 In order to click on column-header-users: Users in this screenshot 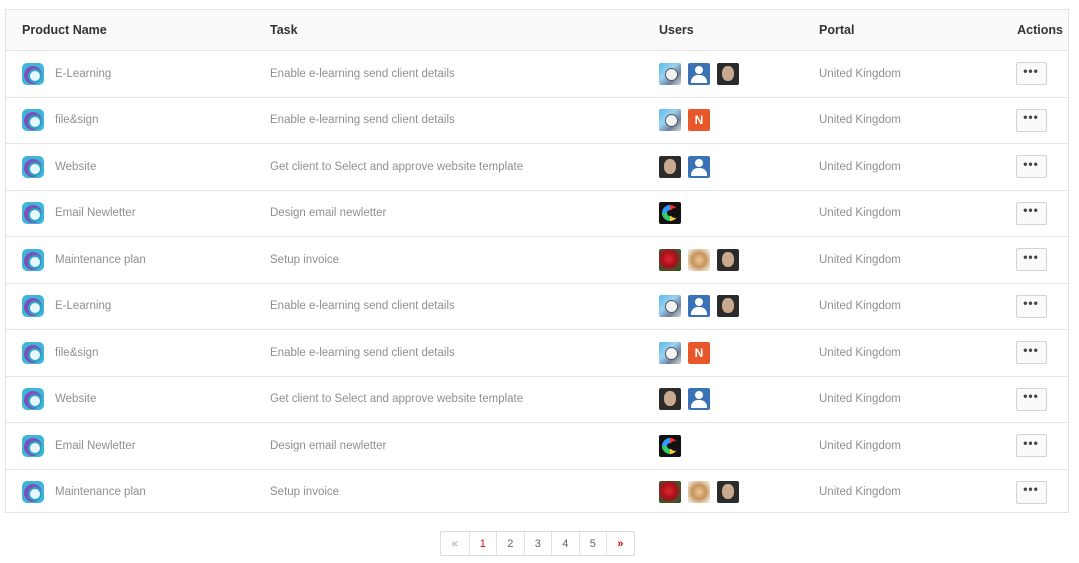, I will do `click(734, 30)`.